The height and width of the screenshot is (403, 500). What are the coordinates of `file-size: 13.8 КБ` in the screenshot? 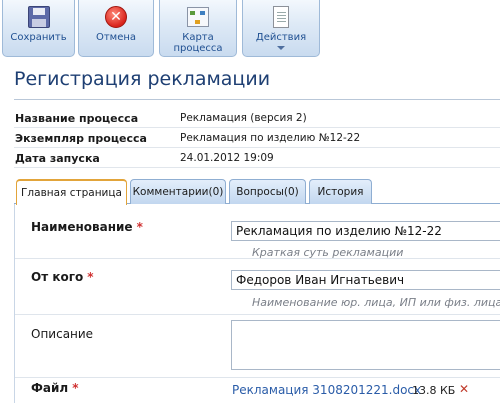 It's located at (434, 390).